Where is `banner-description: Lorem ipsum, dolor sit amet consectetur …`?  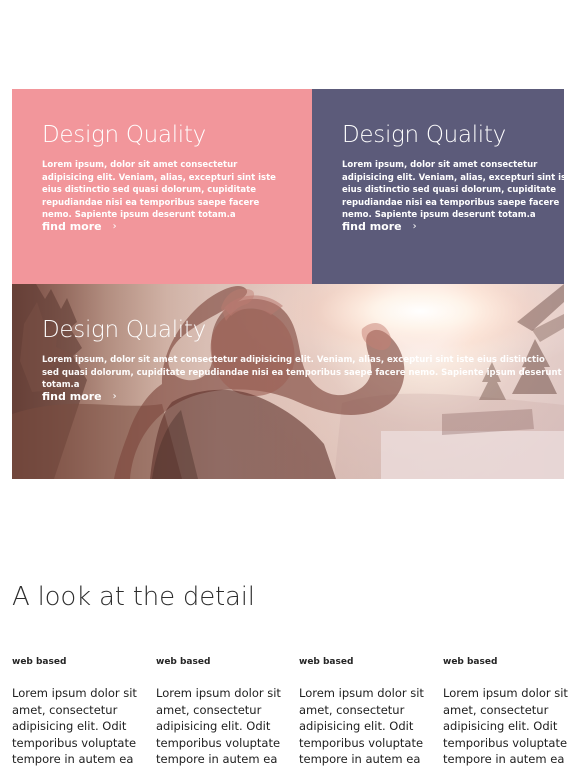
banner-description: Lorem ipsum, dolor sit amet consectetur … is located at coordinates (302, 372).